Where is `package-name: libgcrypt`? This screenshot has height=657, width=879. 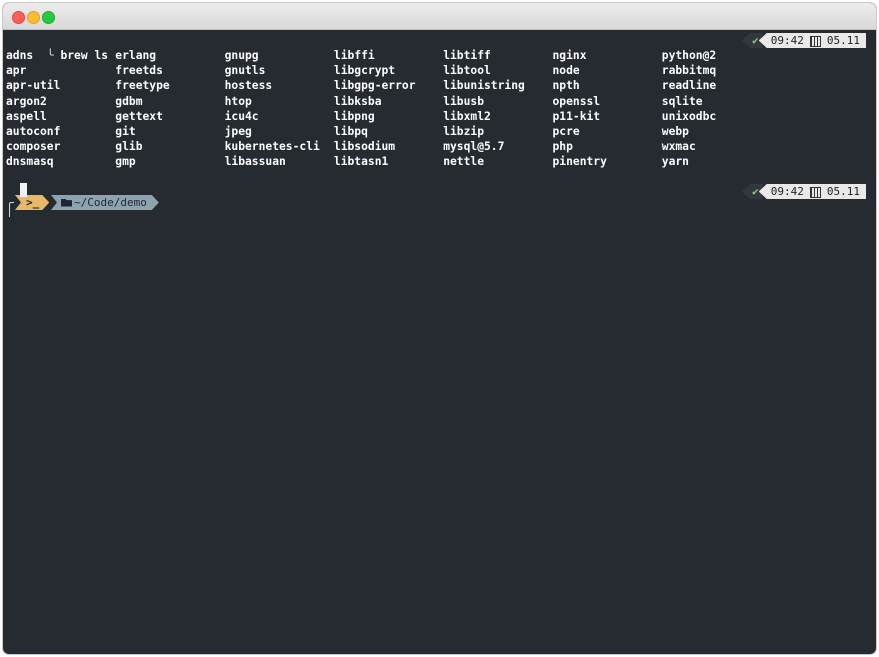 package-name: libgcrypt is located at coordinates (364, 71).